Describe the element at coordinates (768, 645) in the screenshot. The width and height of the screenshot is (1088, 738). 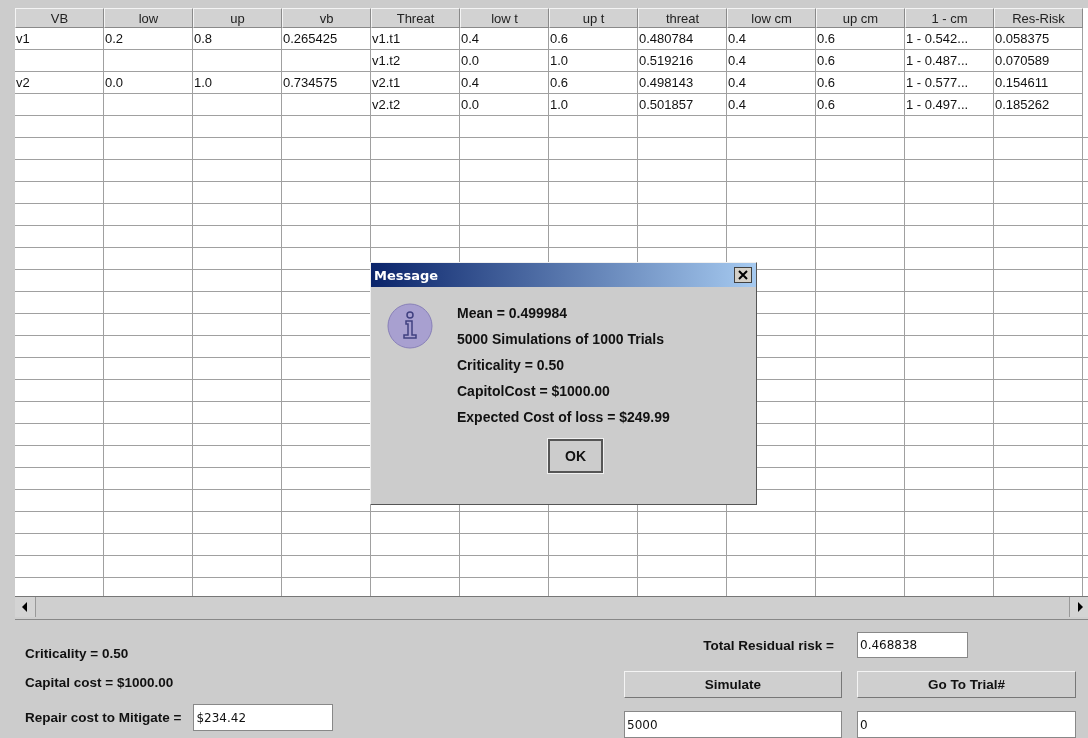
I see `residual-risk-label: Total Residual risk =` at that location.